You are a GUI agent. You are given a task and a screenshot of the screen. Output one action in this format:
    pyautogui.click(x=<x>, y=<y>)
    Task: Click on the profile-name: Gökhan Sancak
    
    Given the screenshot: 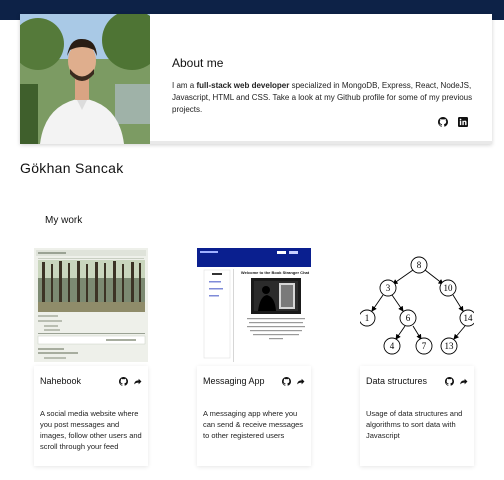 What is the action you would take?
    pyautogui.click(x=72, y=168)
    